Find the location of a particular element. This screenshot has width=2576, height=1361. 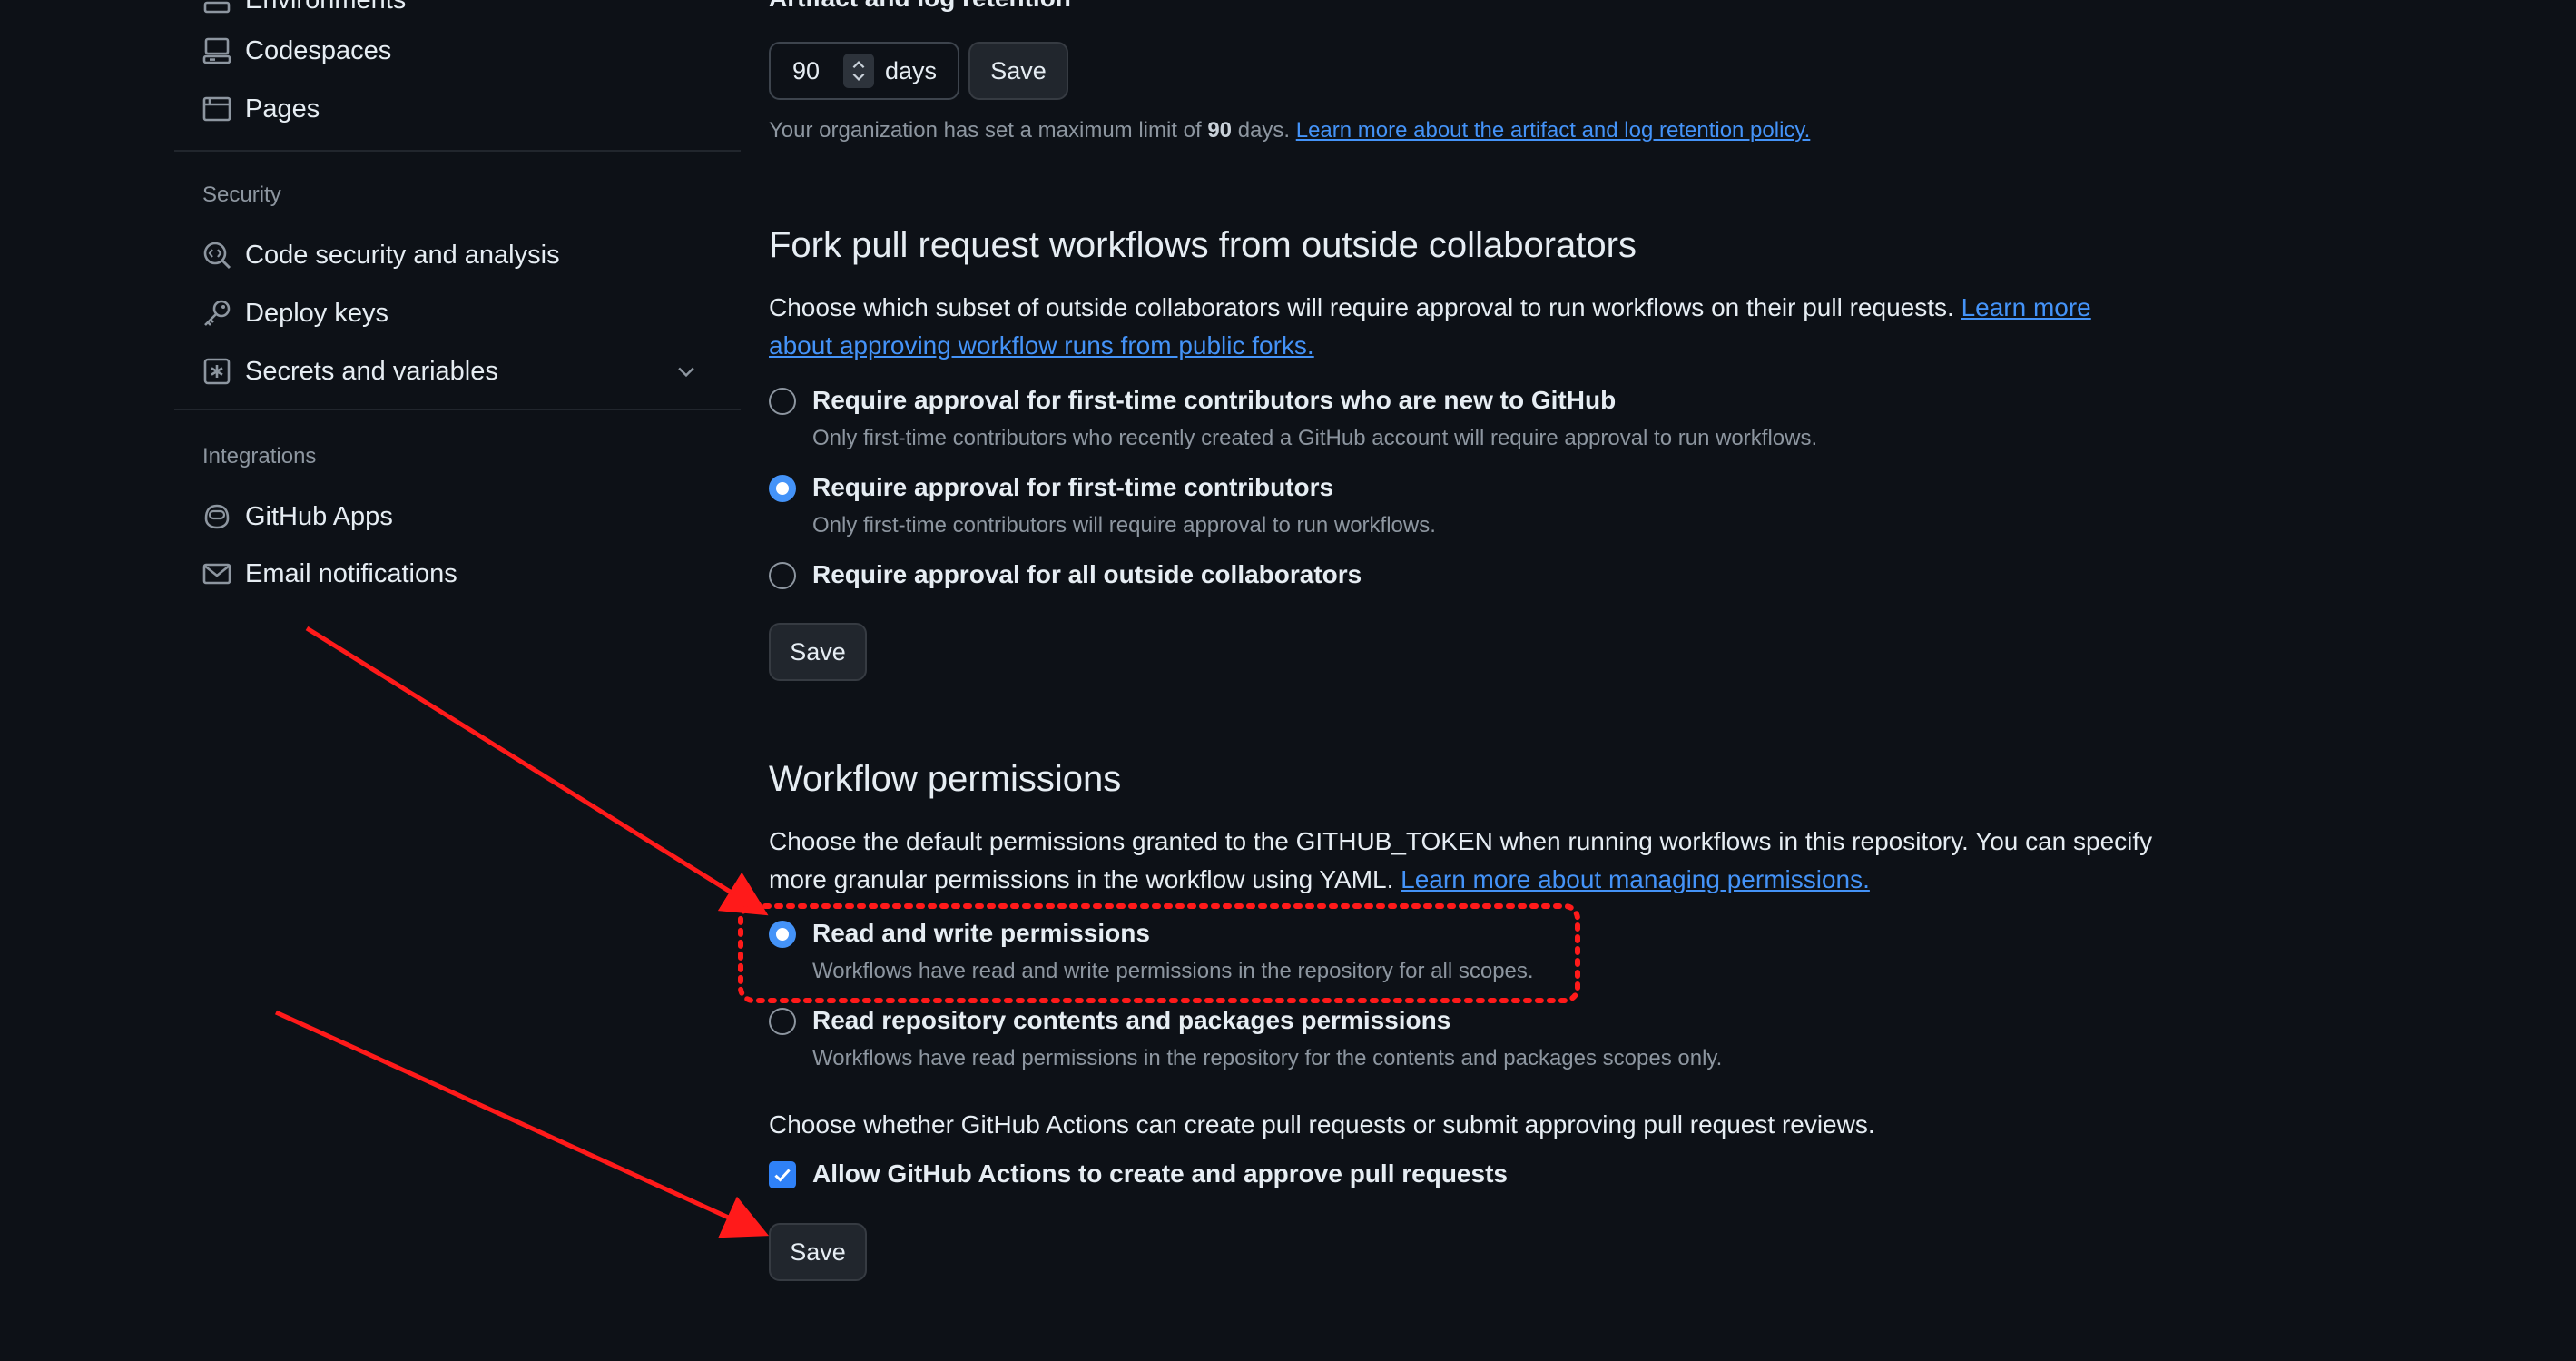

sidebar-item-label: GitHub Apps is located at coordinates (319, 516).